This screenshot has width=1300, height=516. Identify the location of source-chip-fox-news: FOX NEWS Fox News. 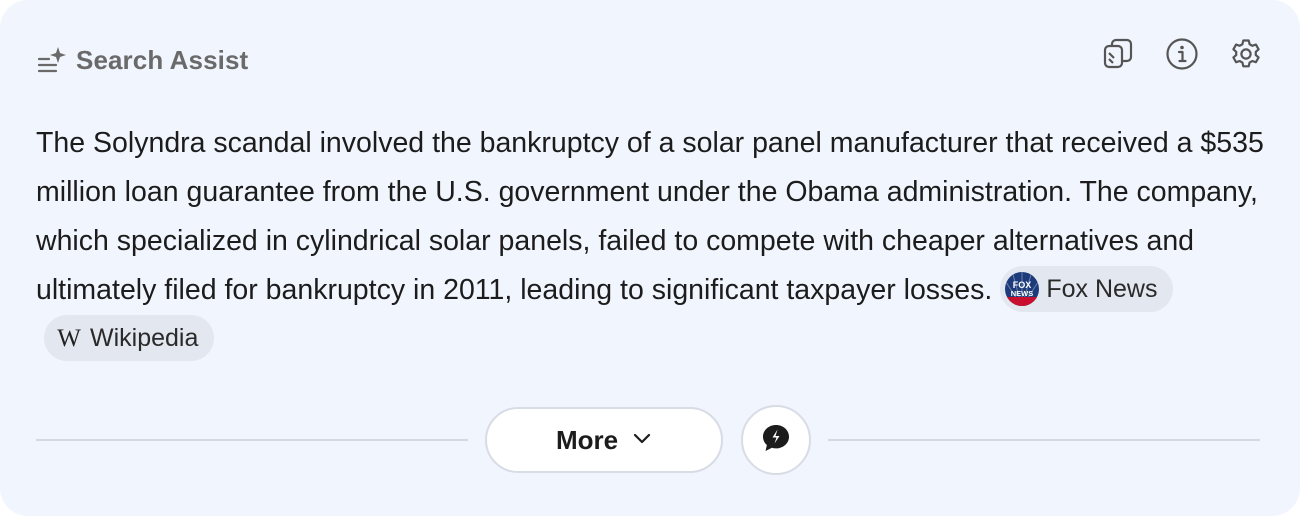
(1087, 289).